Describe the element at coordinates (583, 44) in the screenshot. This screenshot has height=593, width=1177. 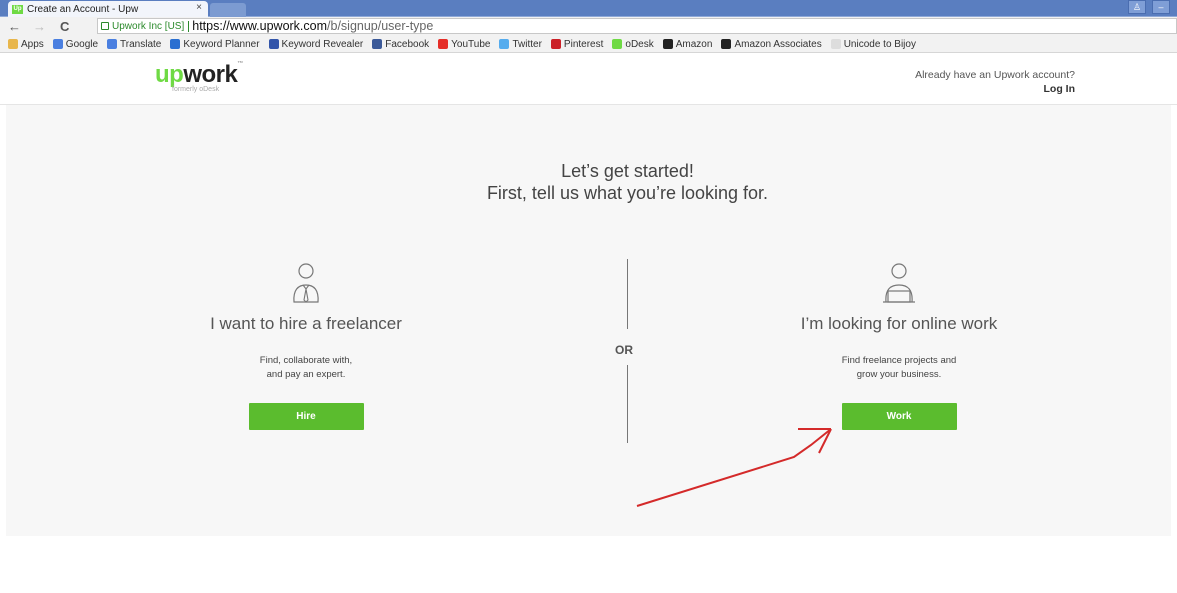
I see `bookmark-label: Pinterest` at that location.